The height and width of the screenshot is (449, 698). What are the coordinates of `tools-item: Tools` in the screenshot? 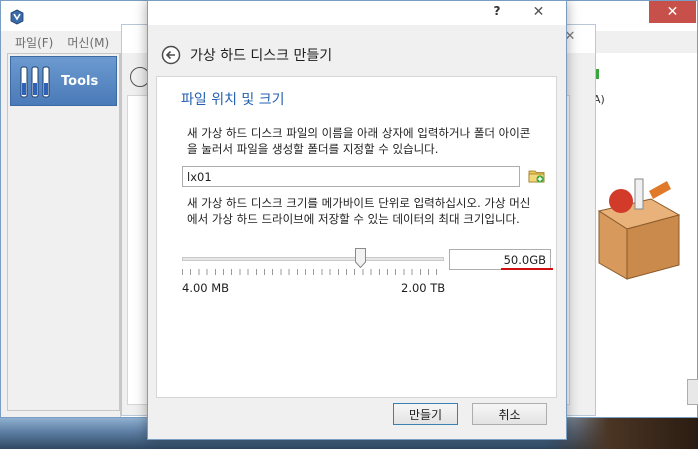 It's located at (63, 81).